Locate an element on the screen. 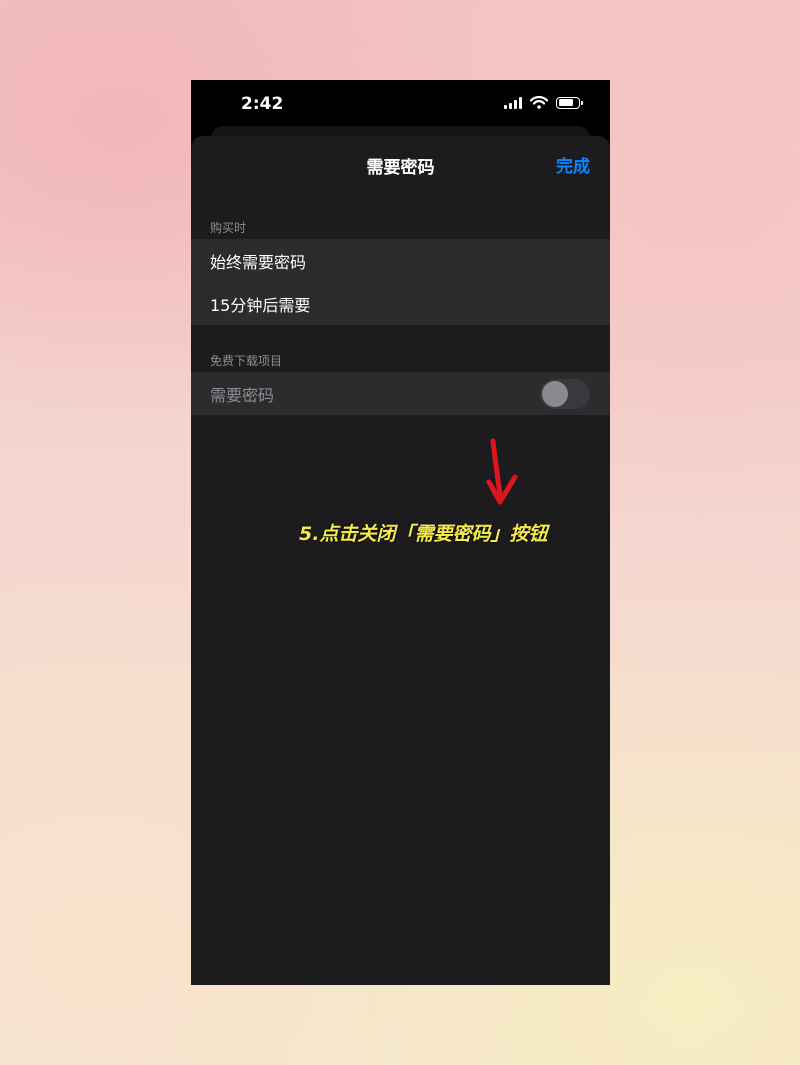 Image resolution: width=800 pixels, height=1065 pixels. option-label: 需要密码 is located at coordinates (242, 395).